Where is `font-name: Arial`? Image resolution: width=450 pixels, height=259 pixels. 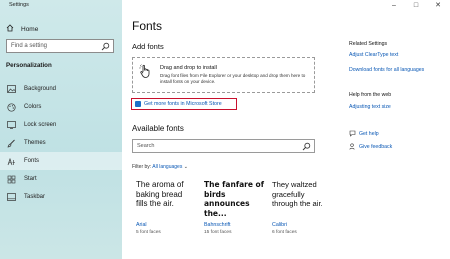 font-name: Arial is located at coordinates (141, 225).